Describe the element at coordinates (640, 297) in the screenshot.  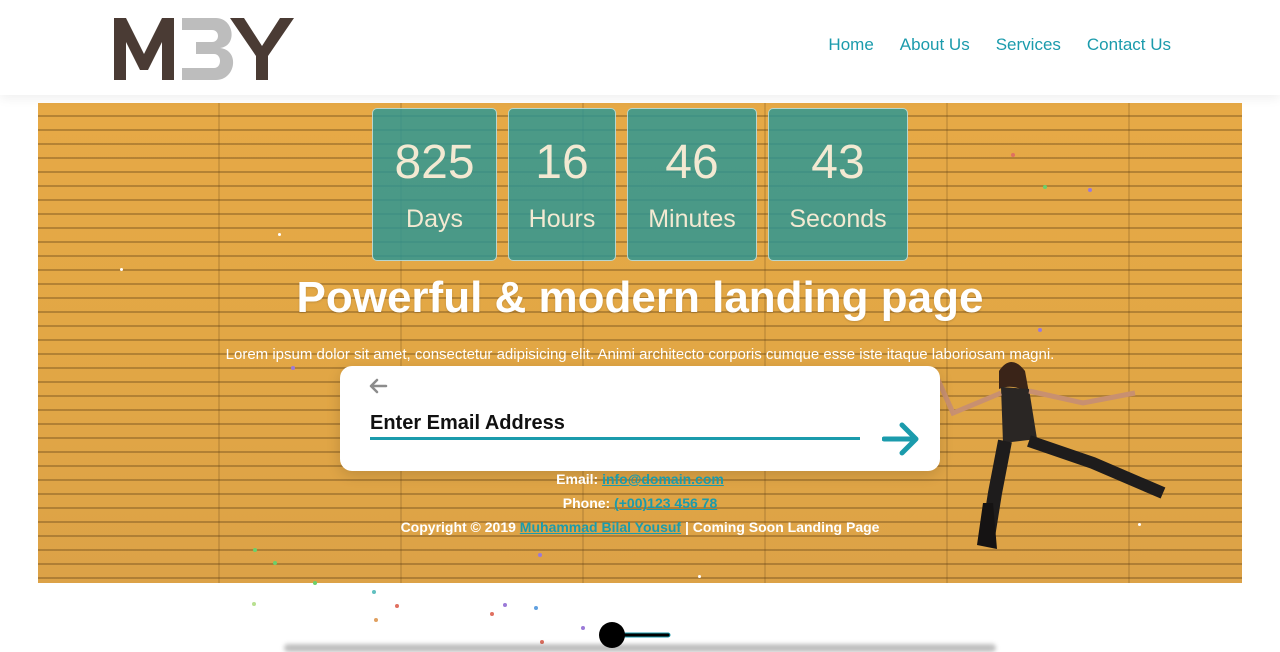
I see `hero-headline: Powerful & modern landing page` at that location.